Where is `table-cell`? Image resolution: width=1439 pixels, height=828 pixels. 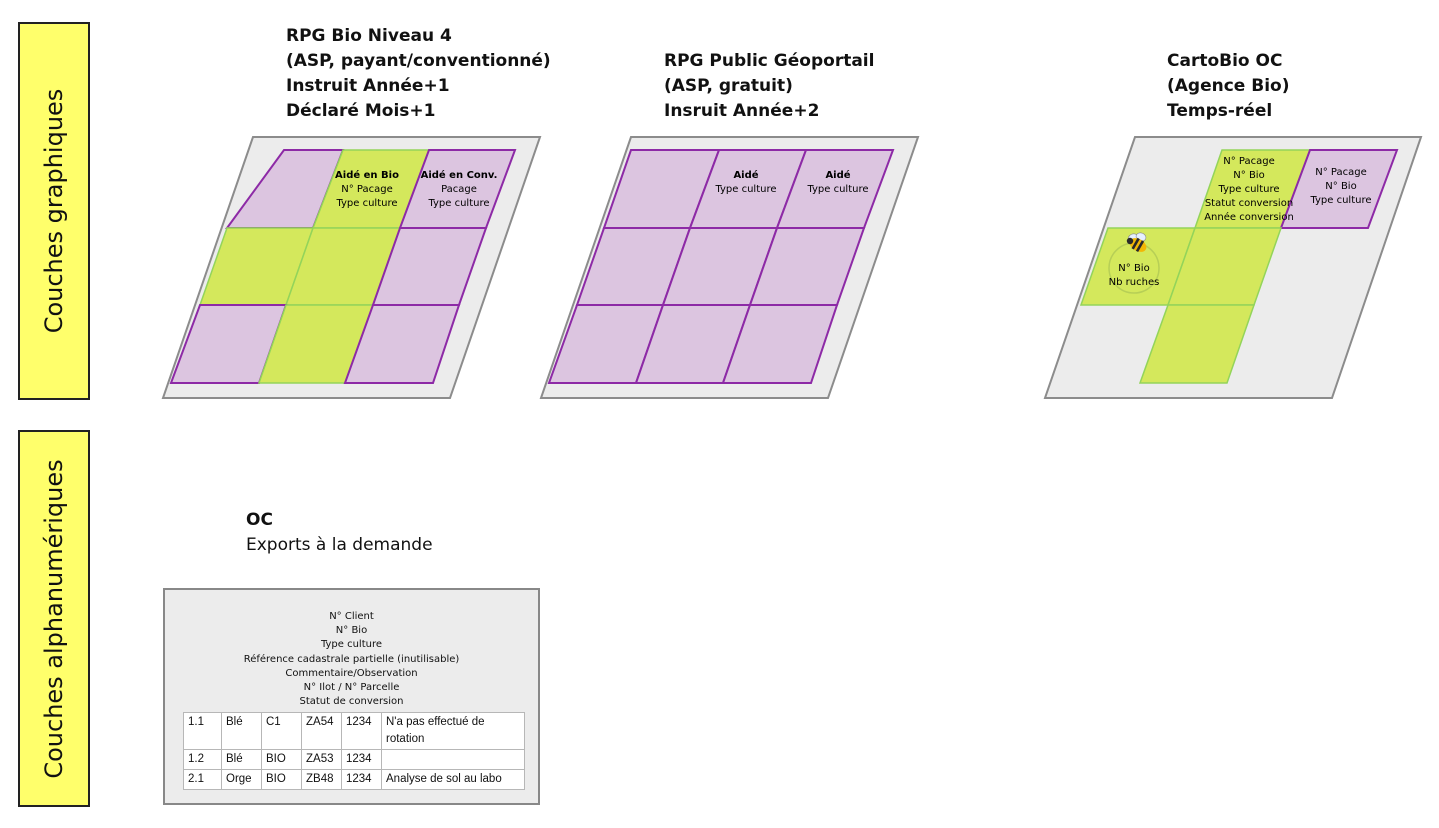 table-cell is located at coordinates (453, 759).